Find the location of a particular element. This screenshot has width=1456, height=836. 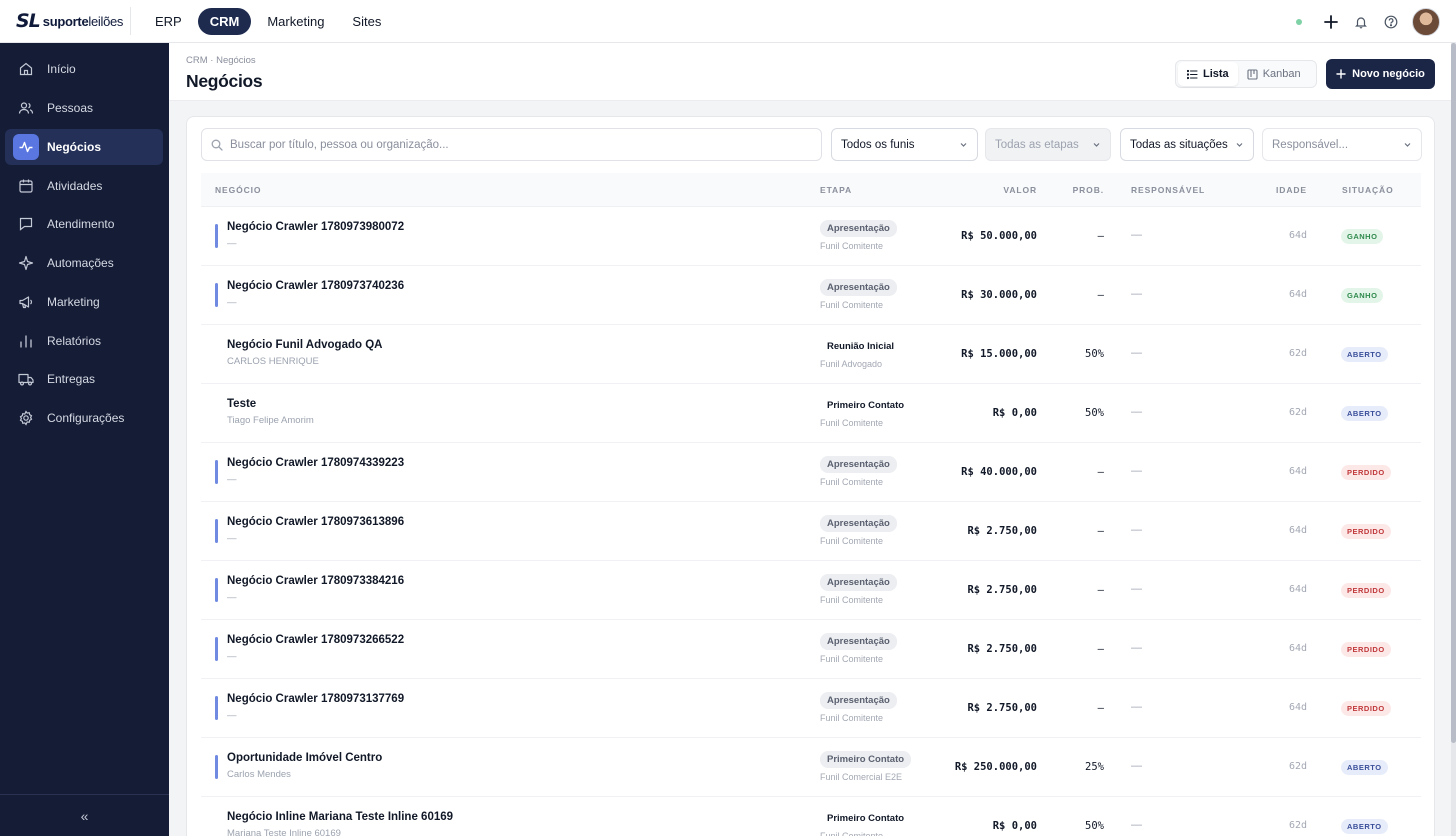

sidebar-item-automacoes: Automações is located at coordinates (84, 263).